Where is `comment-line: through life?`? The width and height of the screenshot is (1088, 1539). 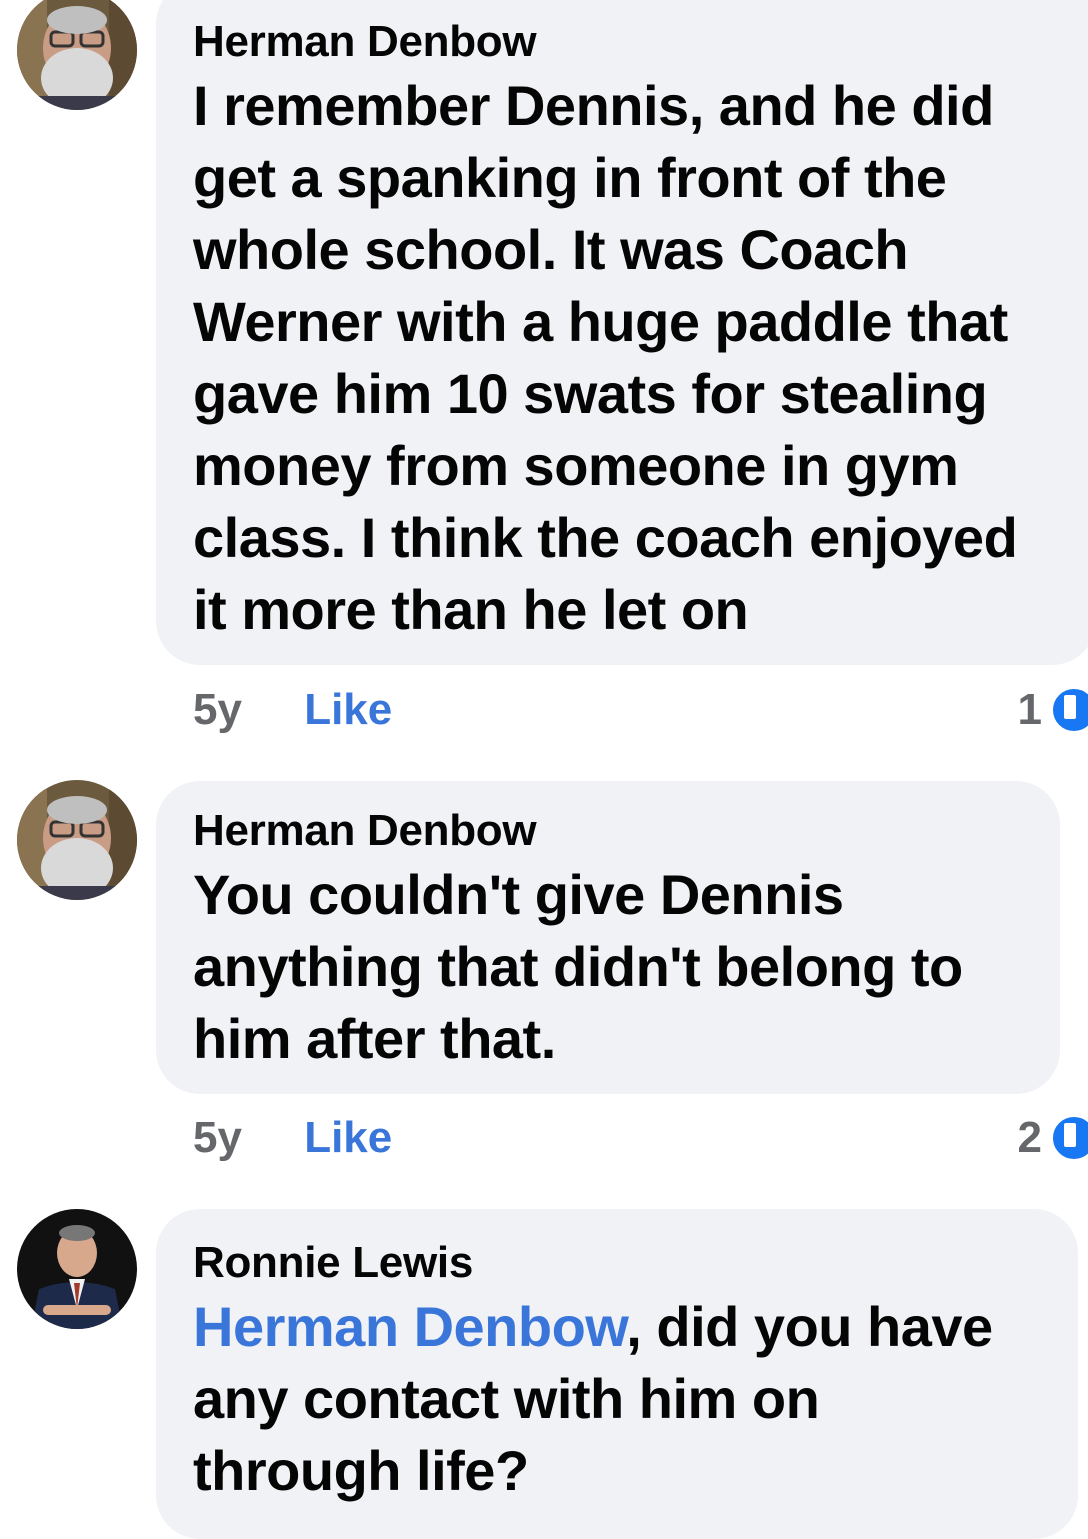
comment-line: through life? is located at coordinates (361, 1470).